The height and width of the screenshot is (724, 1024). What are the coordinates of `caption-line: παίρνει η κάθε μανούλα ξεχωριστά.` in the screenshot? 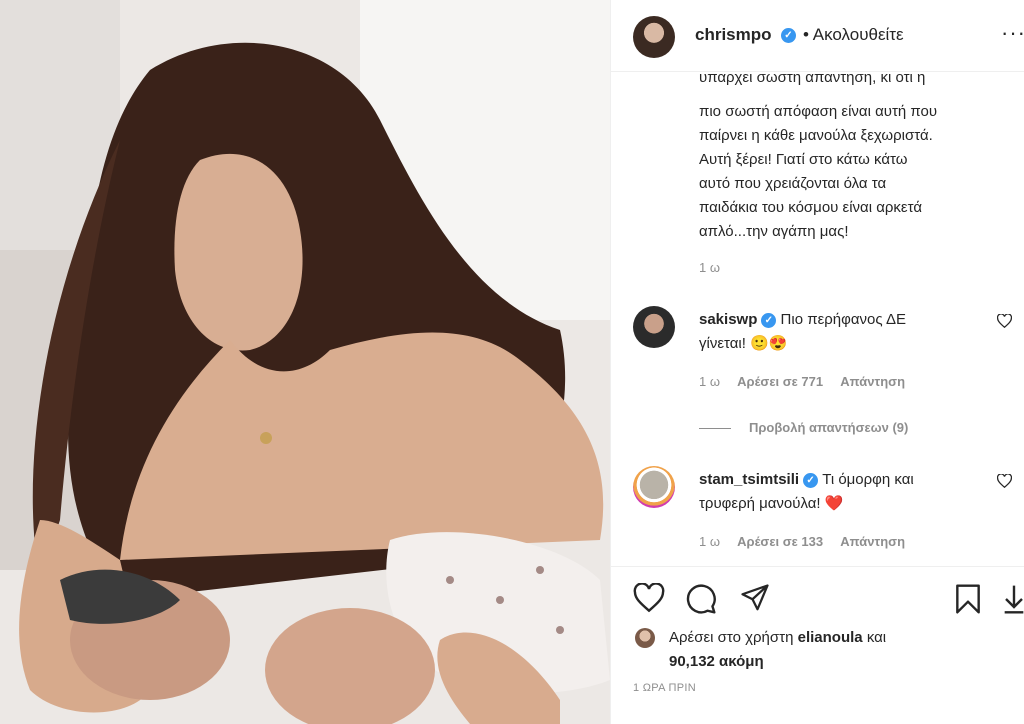 It's located at (816, 135).